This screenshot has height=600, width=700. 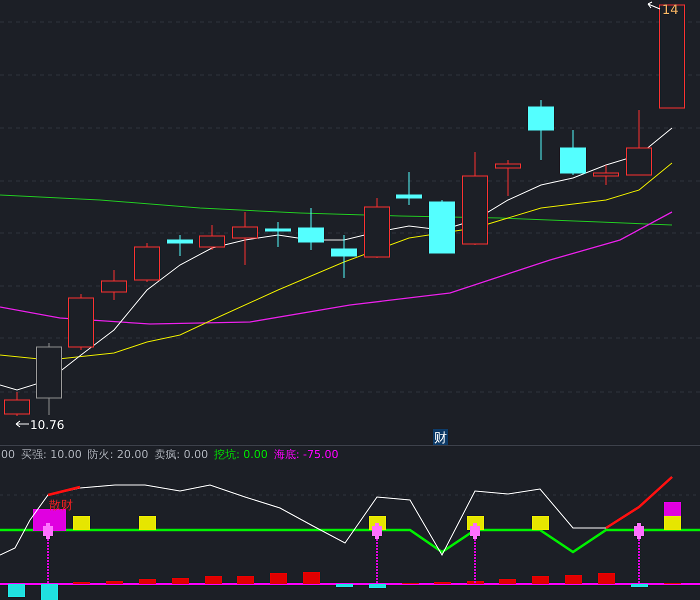 I want to click on legend-item: 买强: 10.00, so click(x=51, y=454).